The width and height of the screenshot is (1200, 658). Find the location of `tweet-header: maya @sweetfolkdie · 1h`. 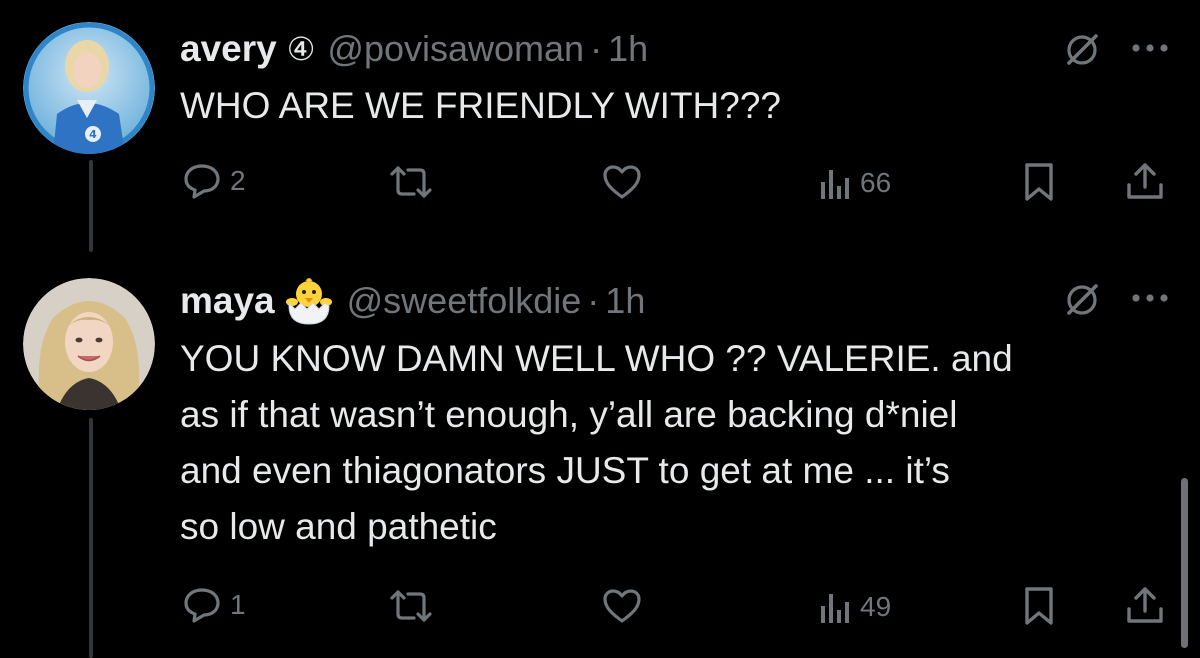

tweet-header: maya @sweetfolkdie · 1h is located at coordinates (412, 301).